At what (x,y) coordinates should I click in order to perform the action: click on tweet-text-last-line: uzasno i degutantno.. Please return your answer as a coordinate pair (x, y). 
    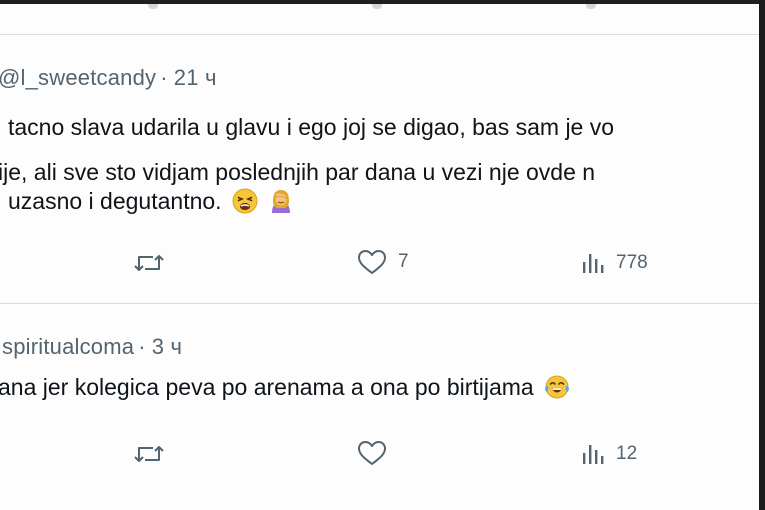
    Looking at the image, I should click on (151, 201).